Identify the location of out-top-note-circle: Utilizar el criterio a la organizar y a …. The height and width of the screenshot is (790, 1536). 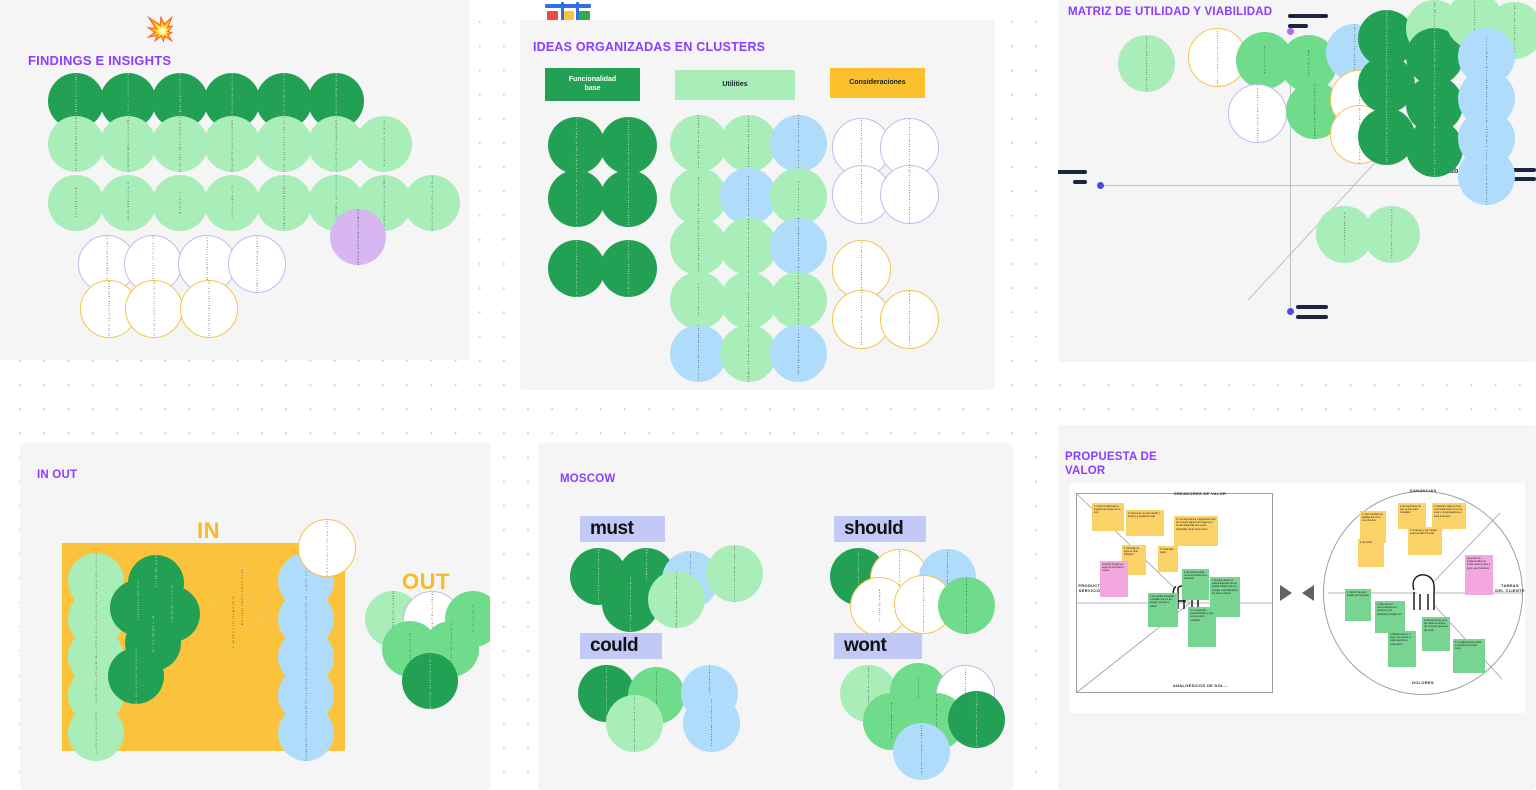
(327, 548).